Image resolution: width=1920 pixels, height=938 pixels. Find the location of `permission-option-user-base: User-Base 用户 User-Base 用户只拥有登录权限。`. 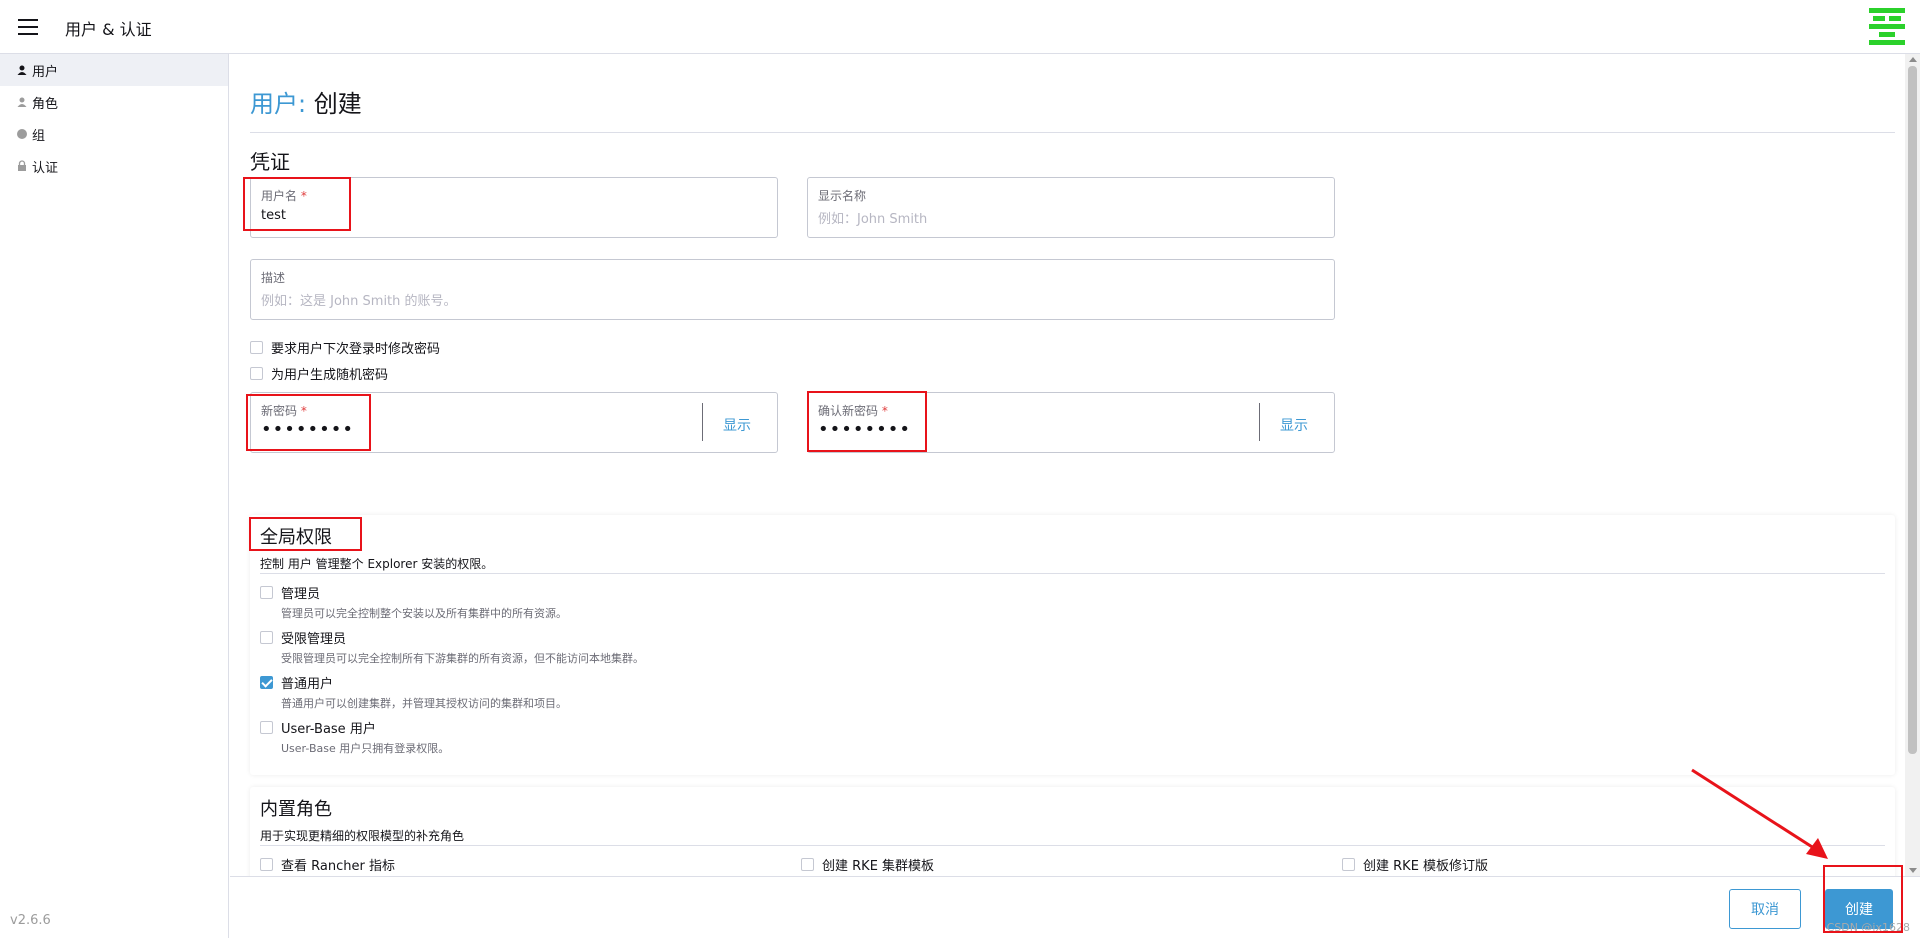

permission-option-user-base: User-Base 用户 User-Base 用户只拥有登录权限。 is located at coordinates (354, 737).